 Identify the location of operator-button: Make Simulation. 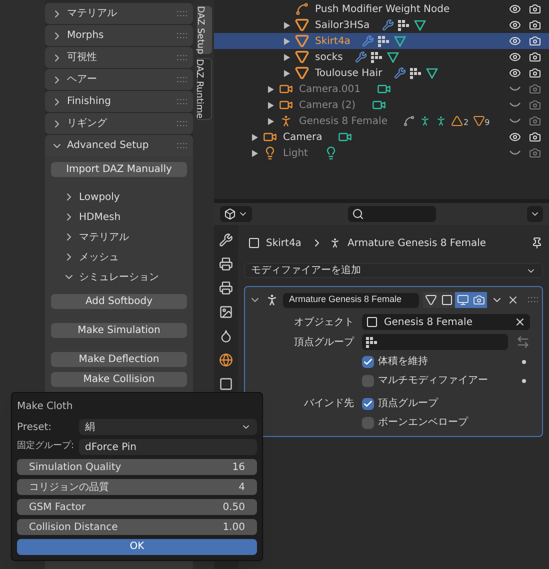
(119, 330).